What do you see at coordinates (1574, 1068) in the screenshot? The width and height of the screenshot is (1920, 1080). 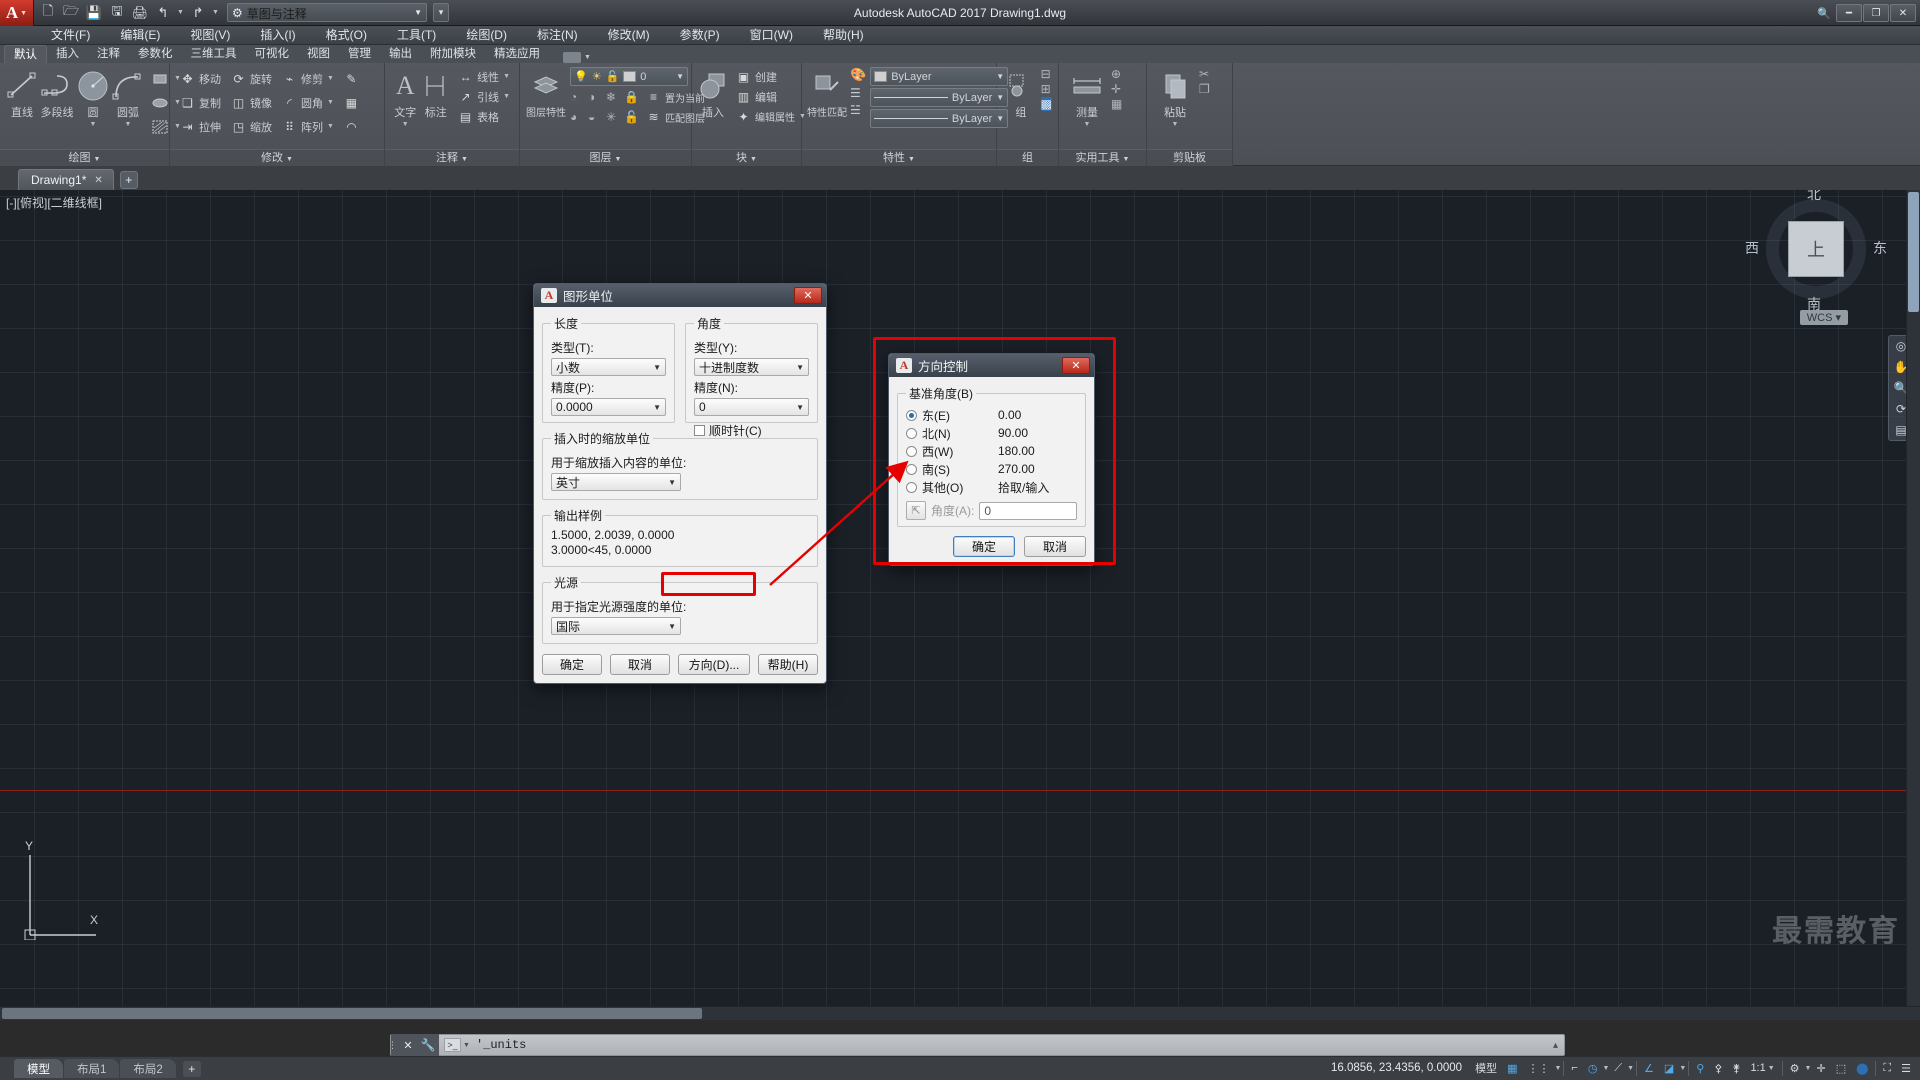 I see `ortho-icon: ⌐` at bounding box center [1574, 1068].